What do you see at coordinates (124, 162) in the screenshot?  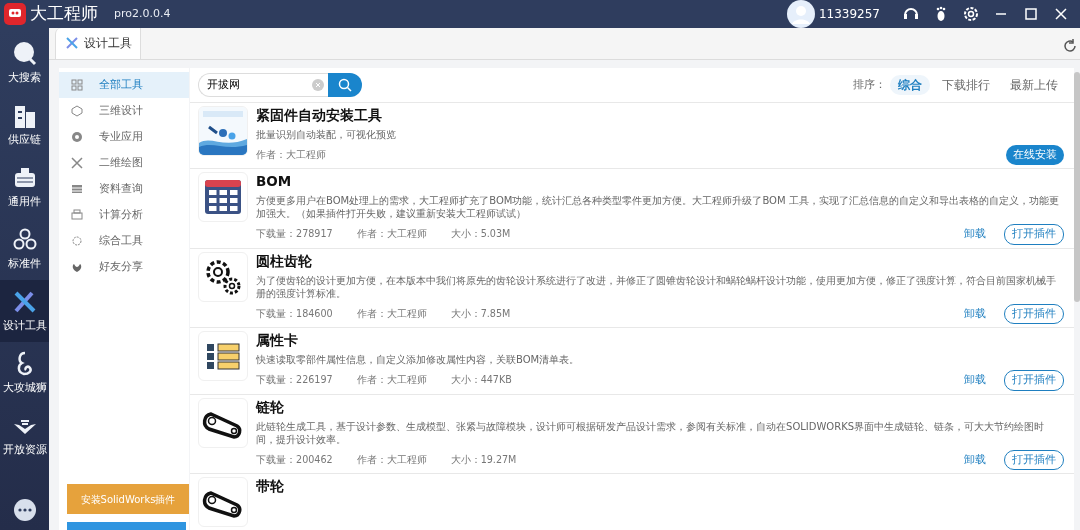 I see `category-item: 二维绘图` at bounding box center [124, 162].